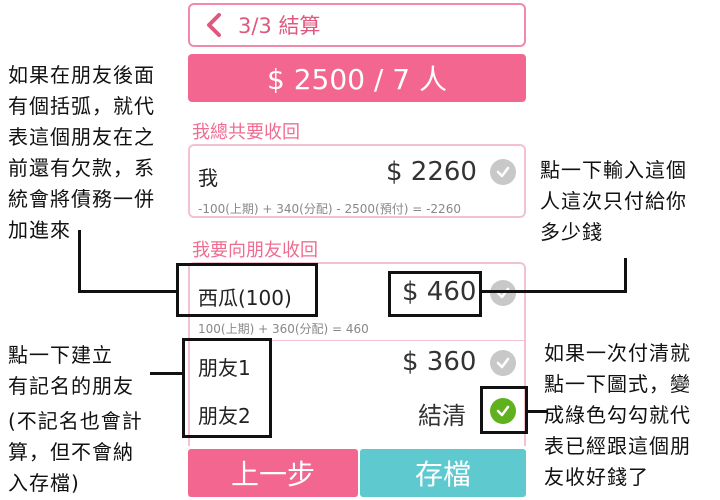 Image resolution: width=720 pixels, height=500 pixels. Describe the element at coordinates (283, 329) in the screenshot. I see `friend-formula: 100(上期) + 360(分配) = 460` at that location.